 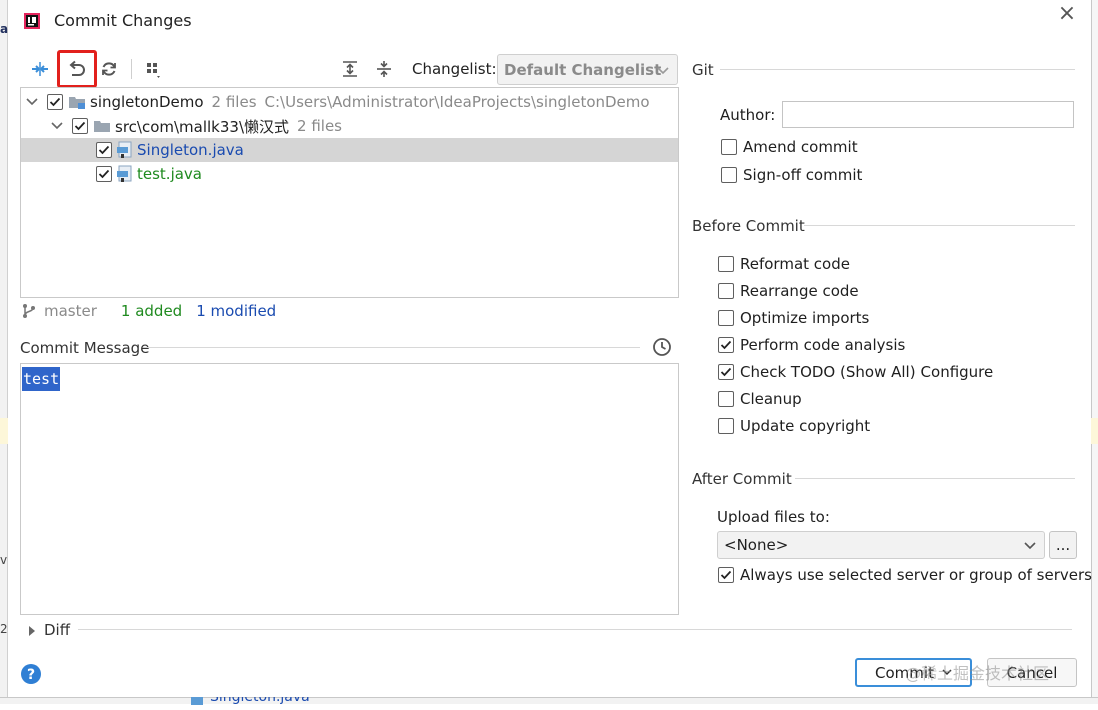 I want to click on collapse-all-icon, so click(x=384, y=69).